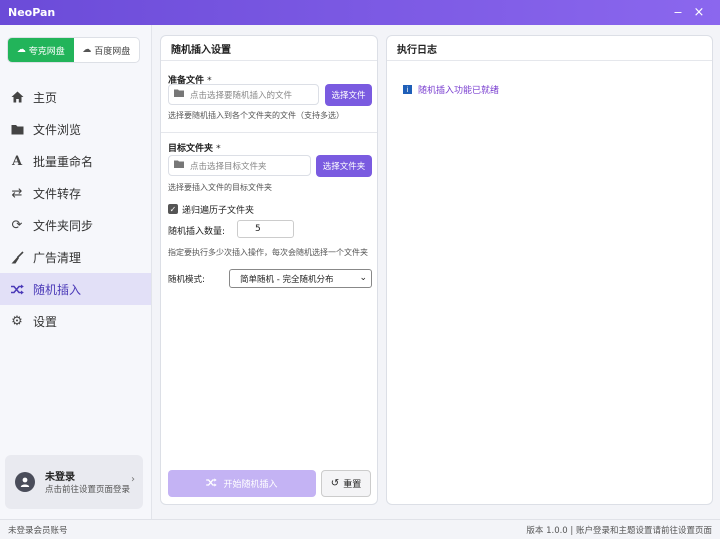 Image resolution: width=720 pixels, height=539 pixels. Describe the element at coordinates (242, 483) in the screenshot. I see `start-insert-button: 开始随机插入` at that location.